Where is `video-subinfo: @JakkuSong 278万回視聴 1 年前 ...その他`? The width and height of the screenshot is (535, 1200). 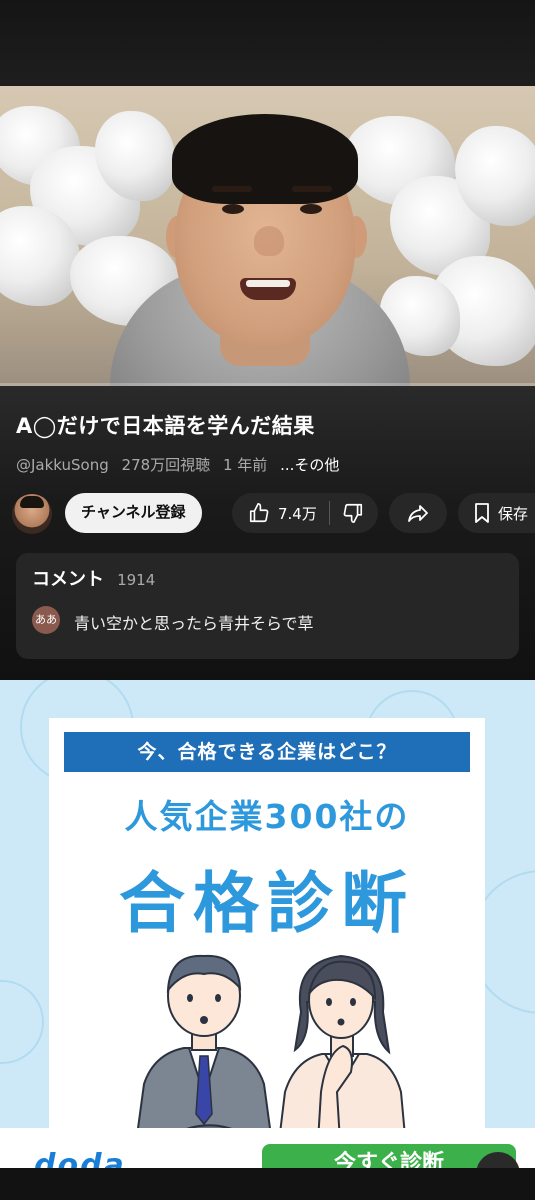
video-subinfo: @JakkuSong 278万回視聴 1 年前 ...その他 is located at coordinates (181, 464).